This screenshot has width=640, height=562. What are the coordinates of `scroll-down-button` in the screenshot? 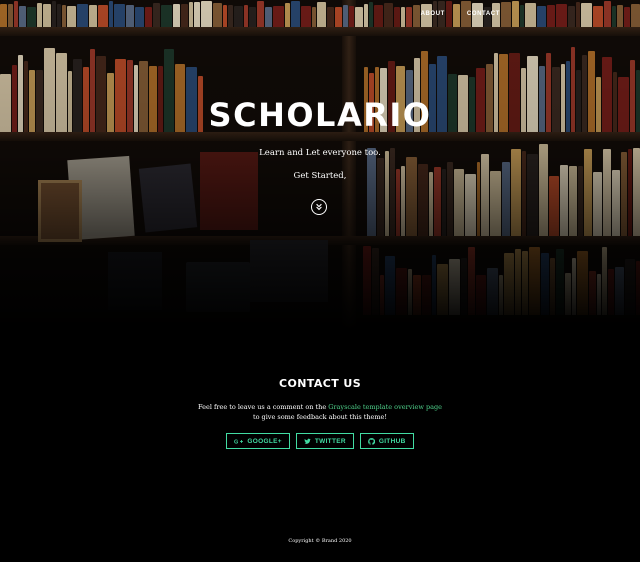 It's located at (319, 207).